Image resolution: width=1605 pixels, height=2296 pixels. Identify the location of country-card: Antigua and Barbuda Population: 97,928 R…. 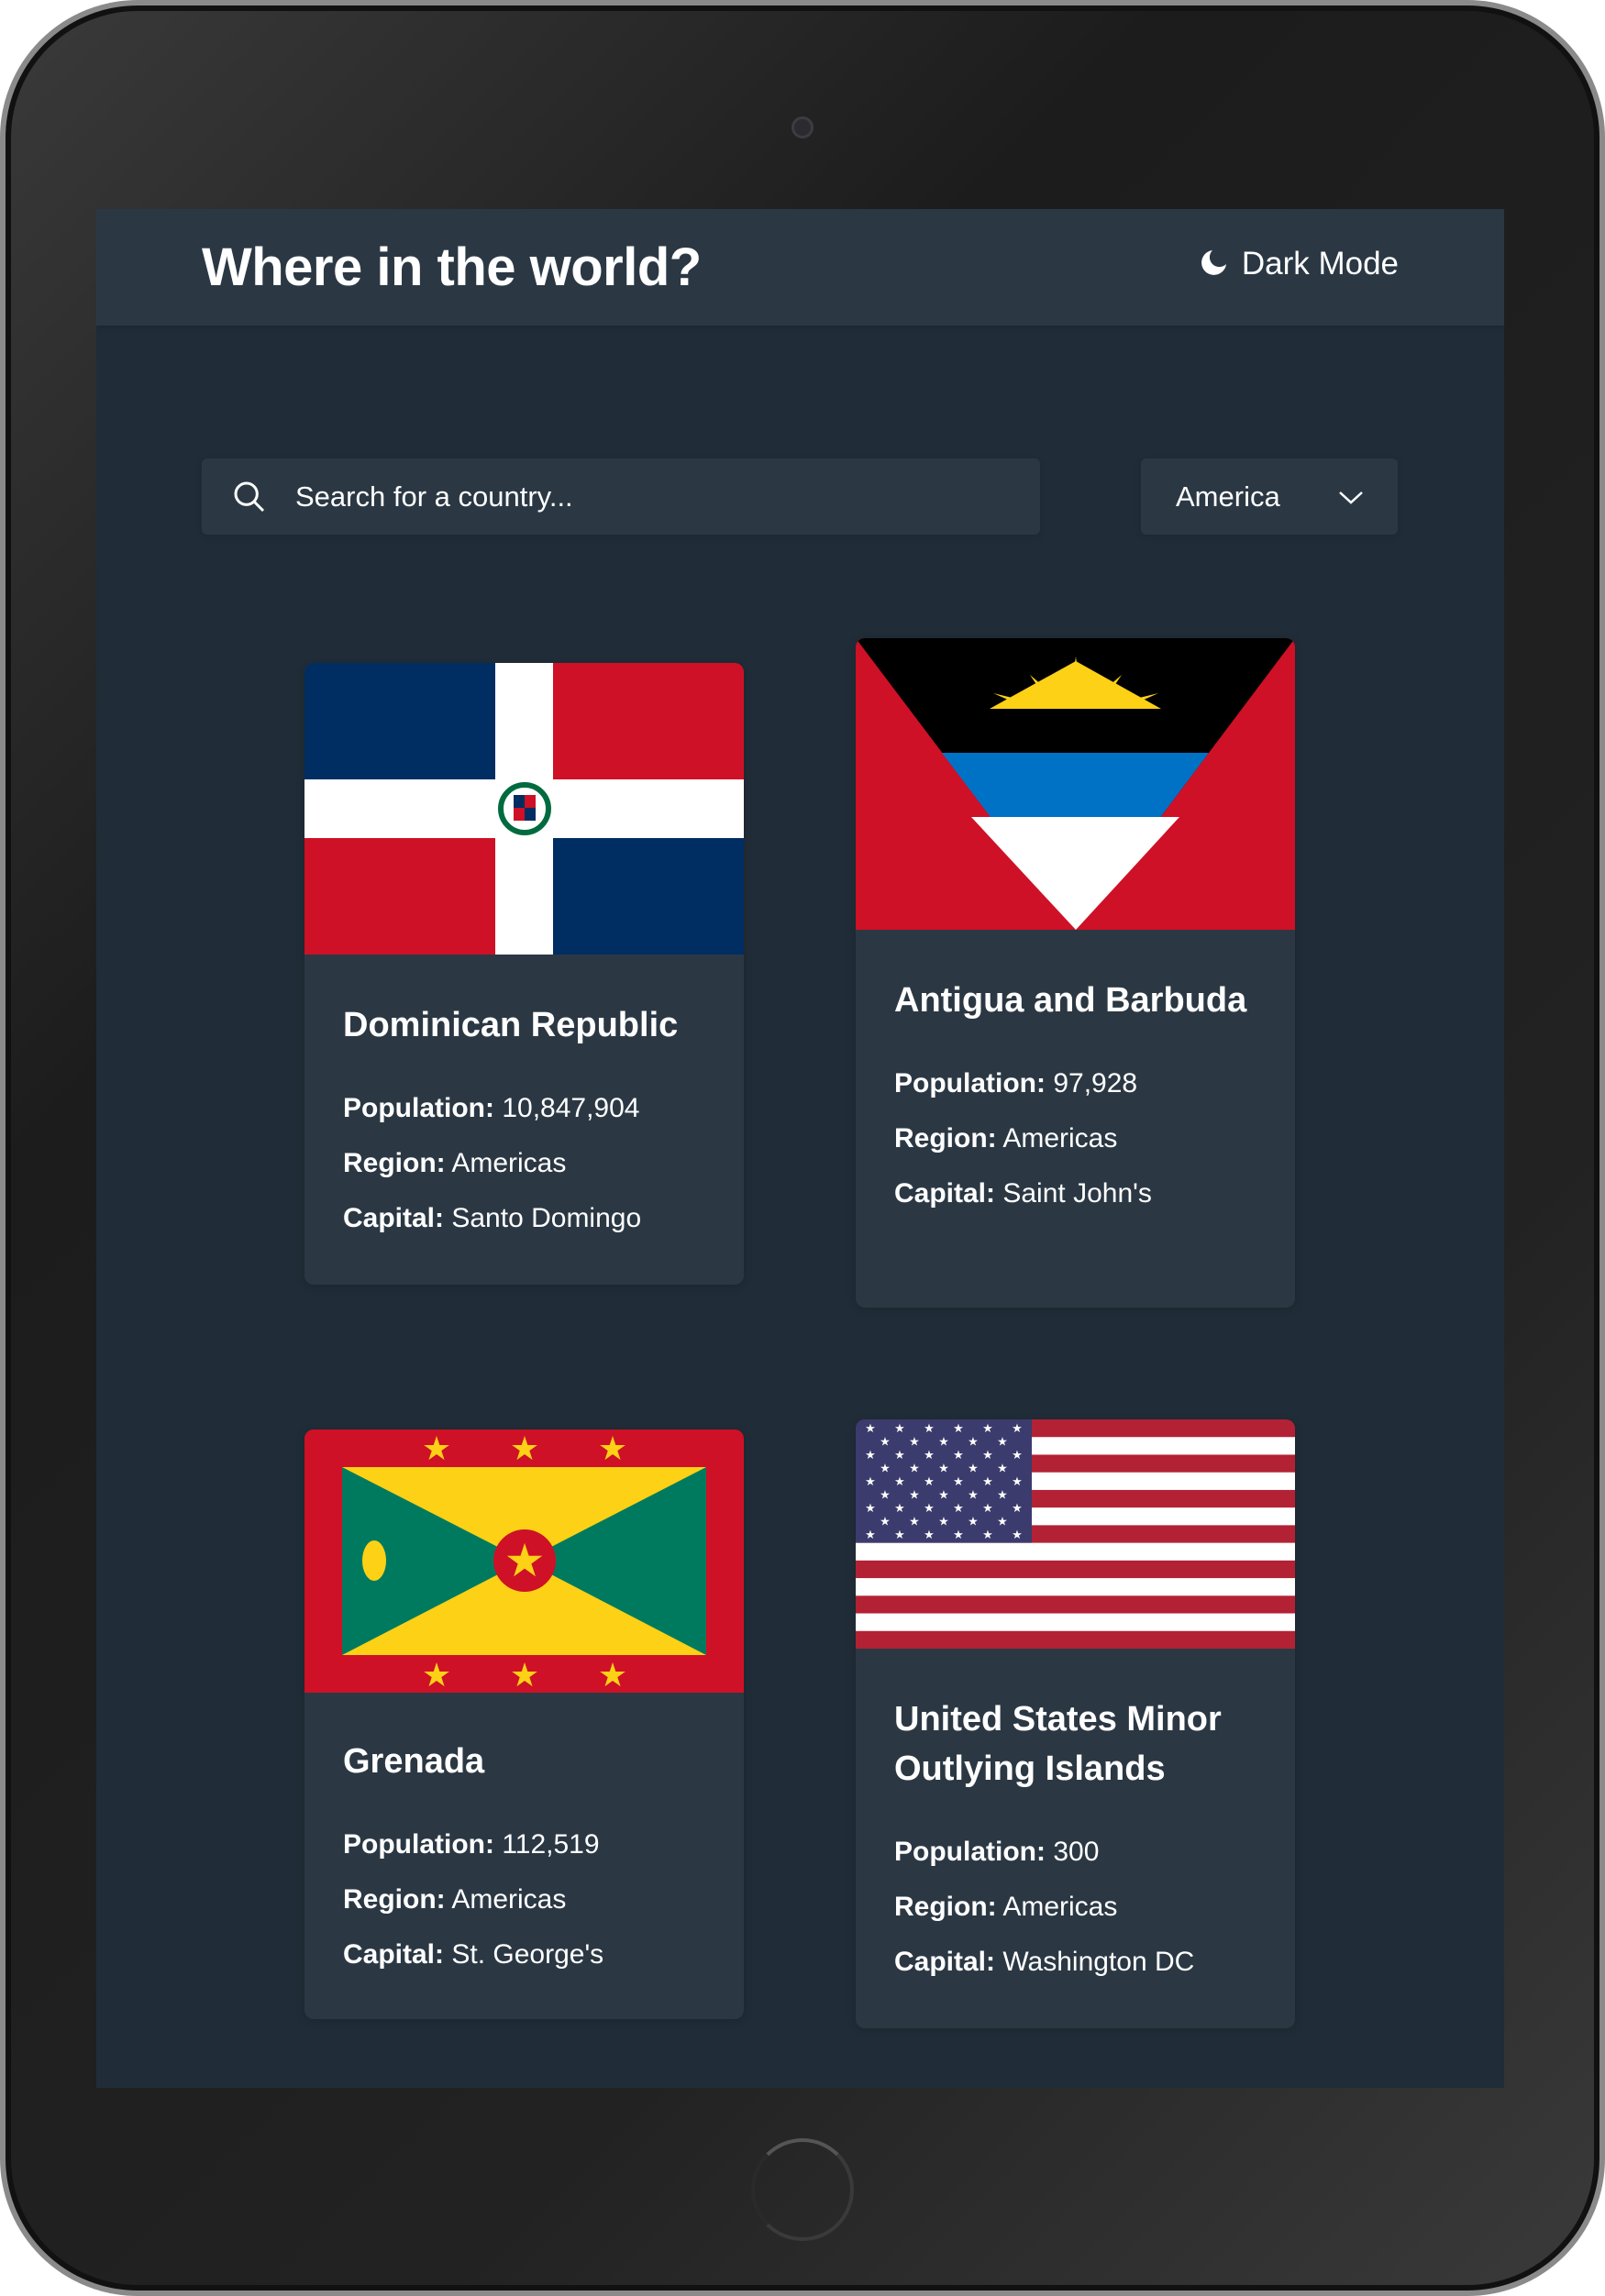
(1075, 973).